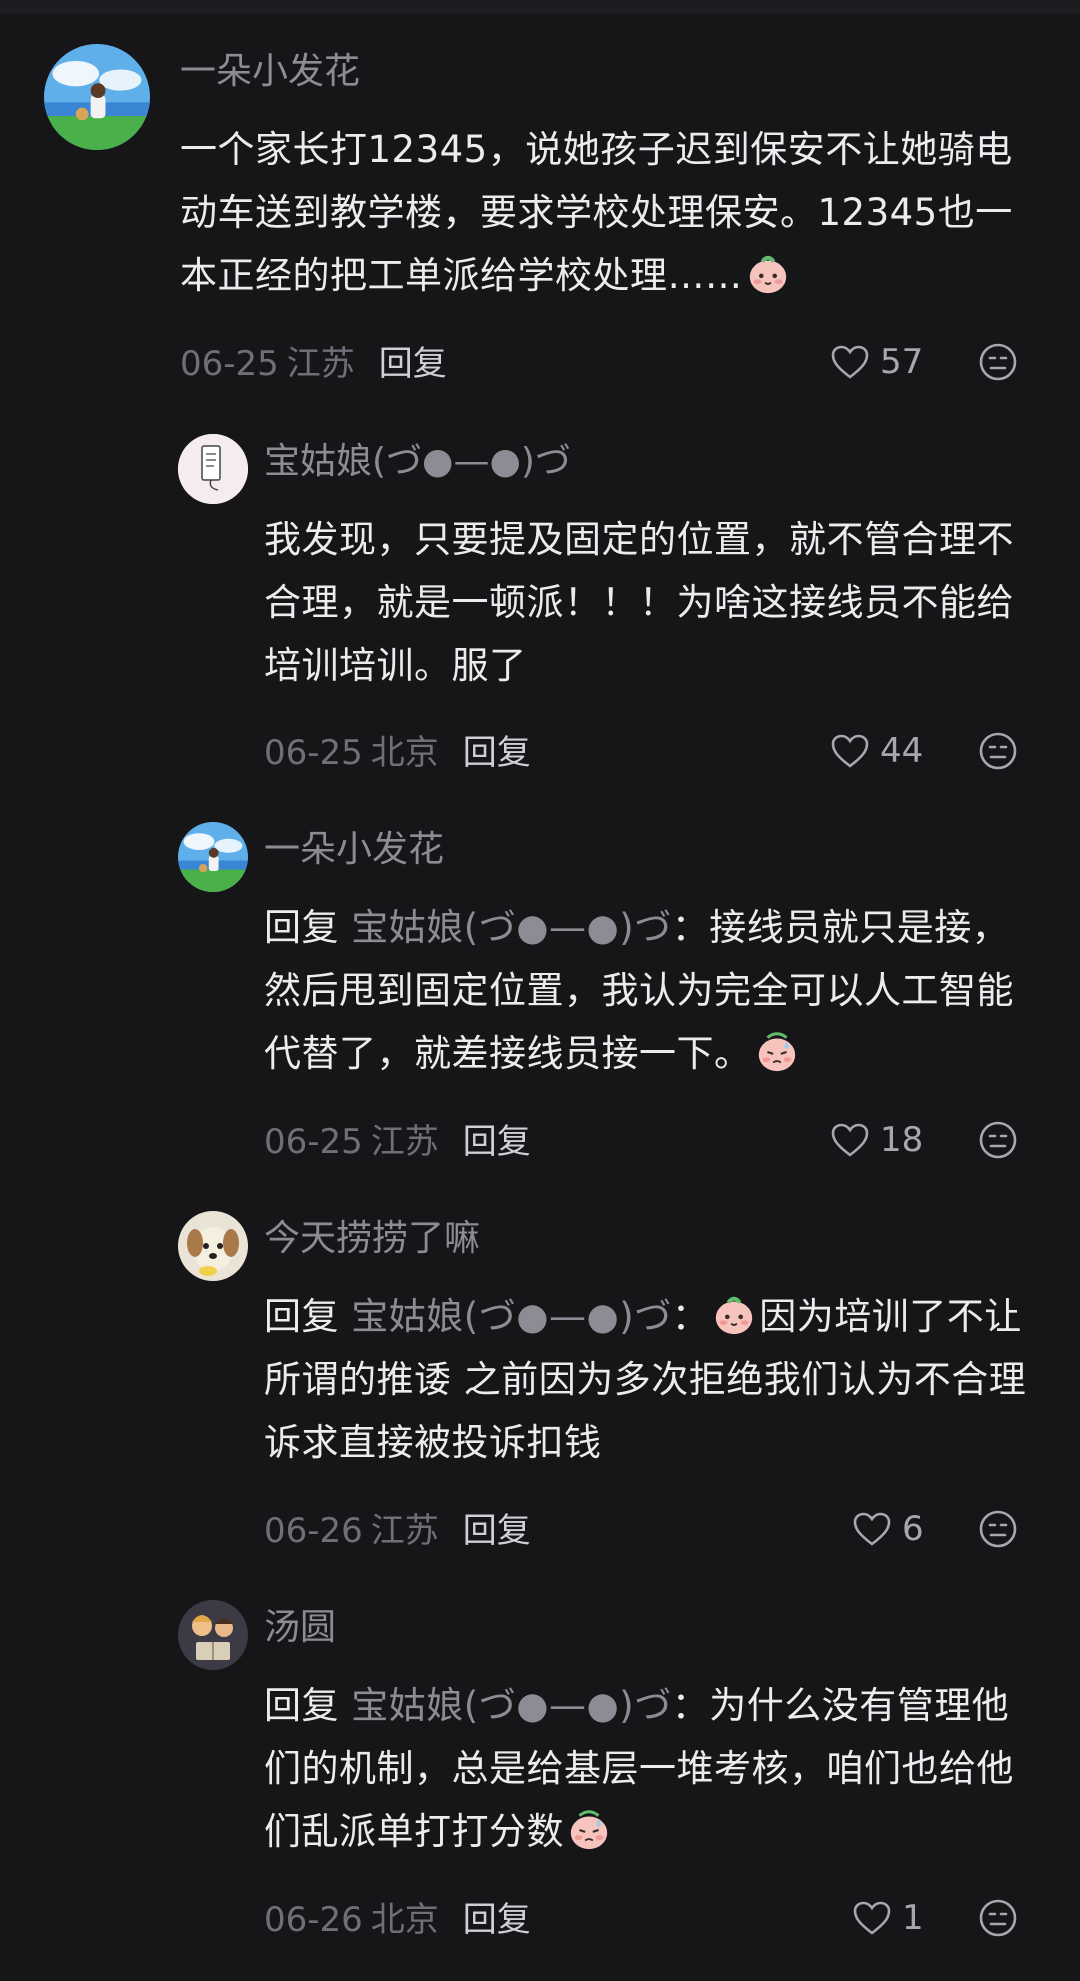  Describe the element at coordinates (913, 1529) in the screenshot. I see `like-count: 6` at that location.